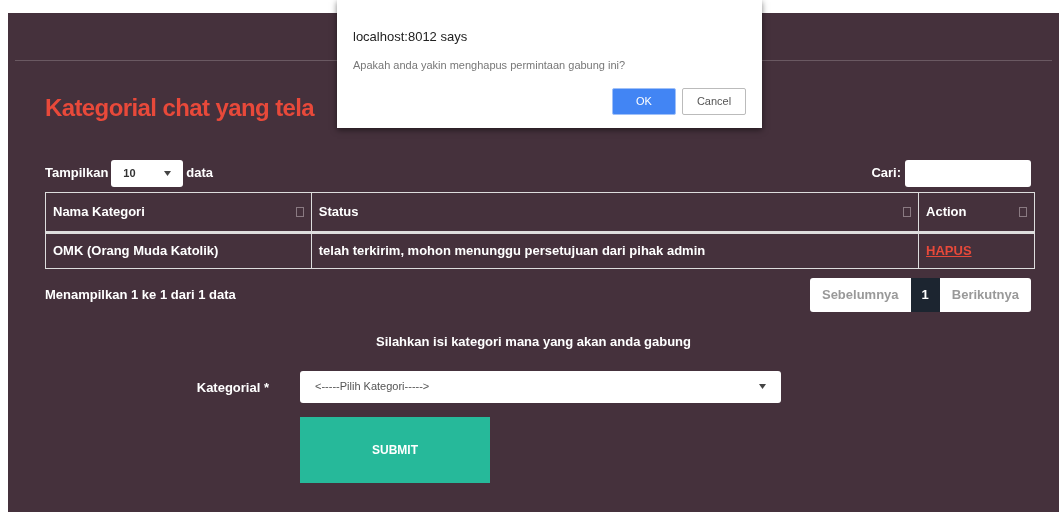  I want to click on table-info: Menampilkan 1 ke 1 dari 1 data, so click(140, 295).